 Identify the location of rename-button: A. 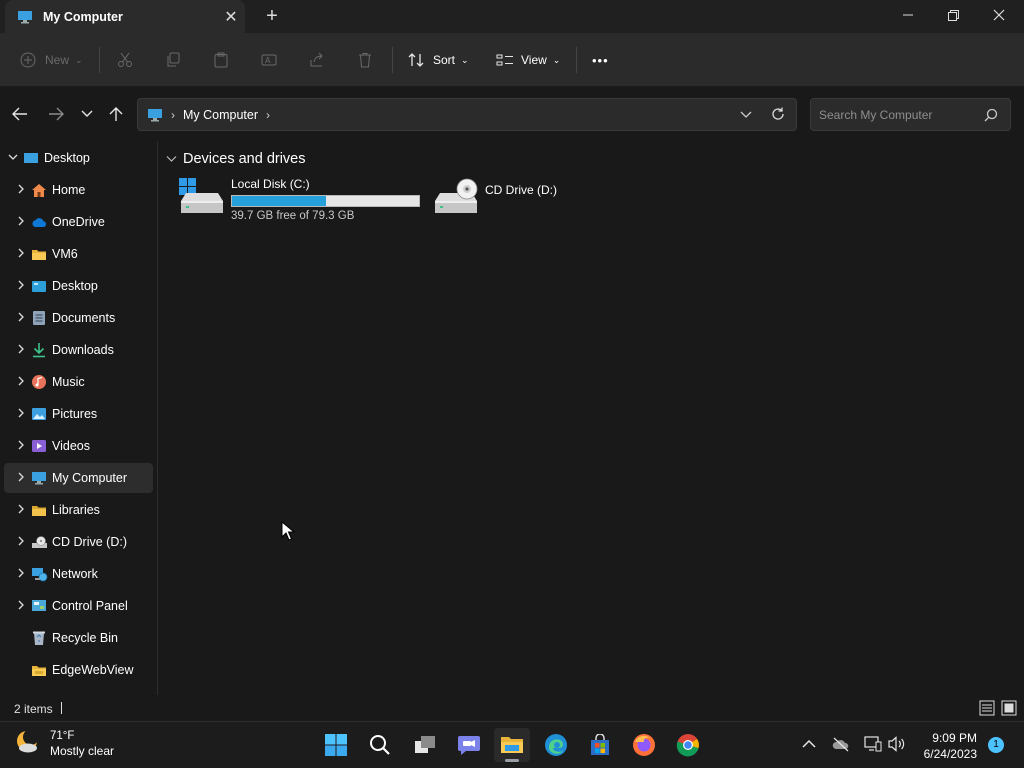
(269, 60).